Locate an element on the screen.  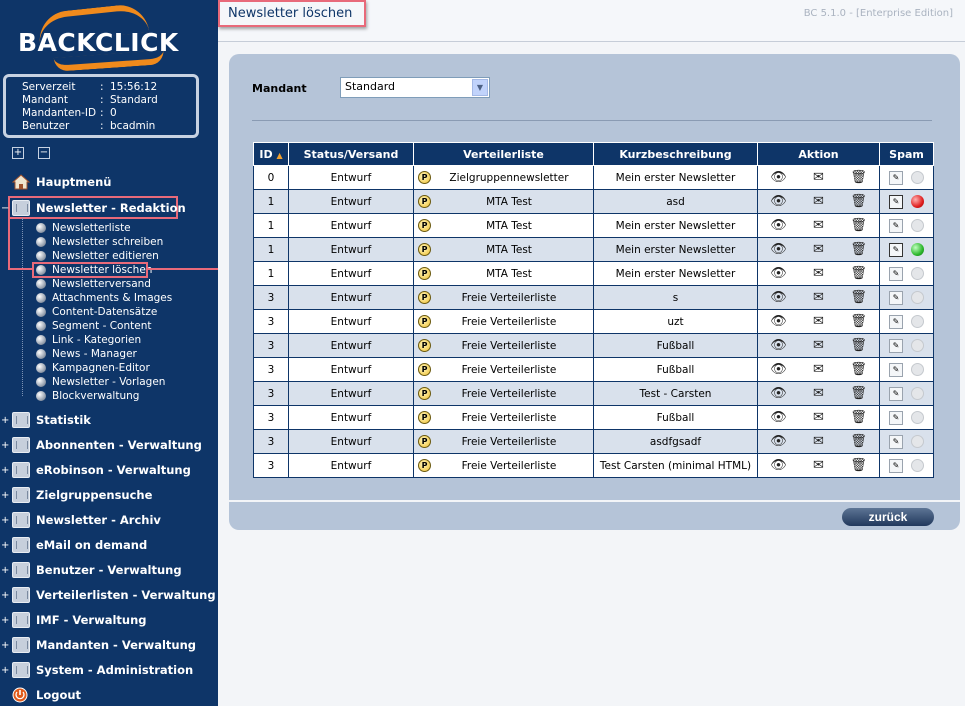
sidebar-nav-item: Mandanten - Verwaltung is located at coordinates (104, 645).